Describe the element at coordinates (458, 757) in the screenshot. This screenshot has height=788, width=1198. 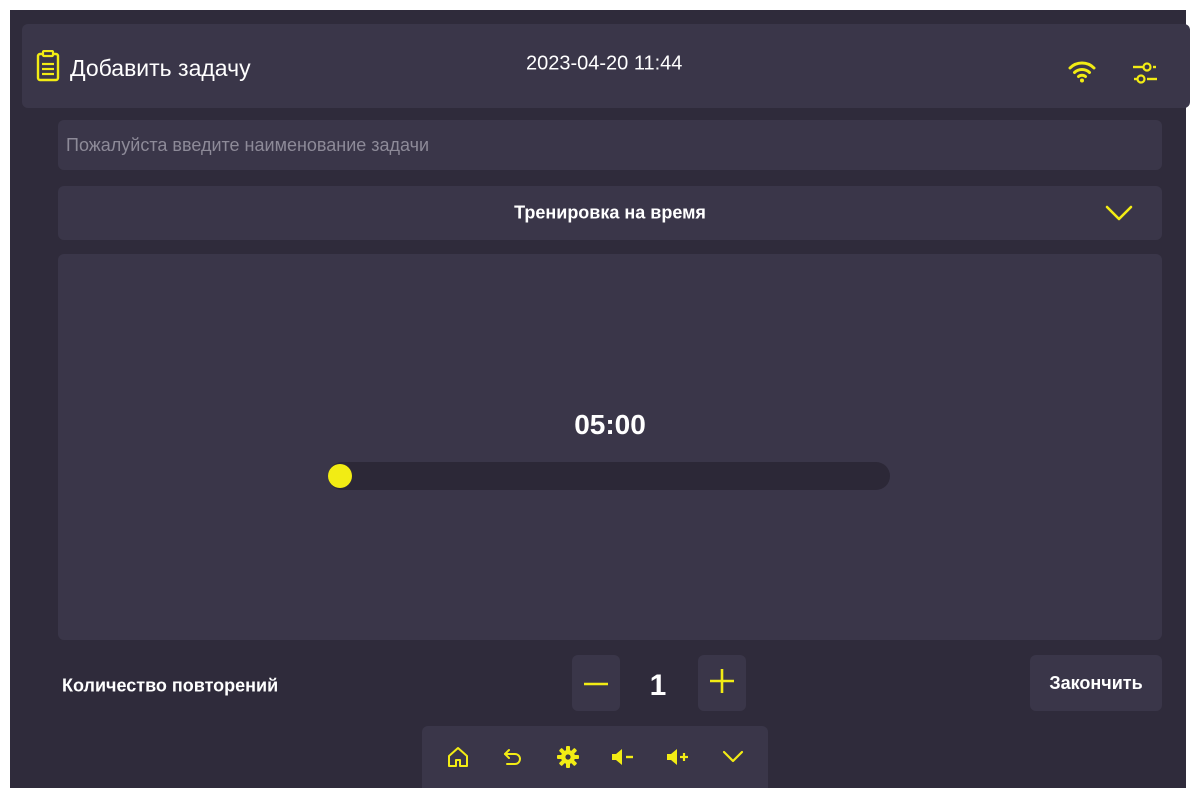
I see `home-icon` at that location.